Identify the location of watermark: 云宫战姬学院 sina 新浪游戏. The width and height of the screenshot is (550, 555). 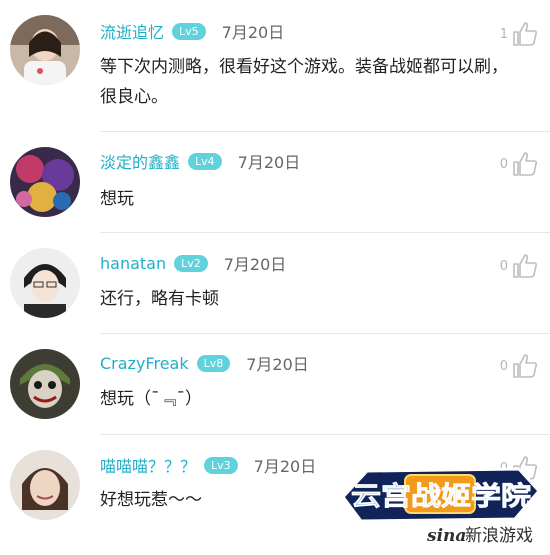
(441, 505).